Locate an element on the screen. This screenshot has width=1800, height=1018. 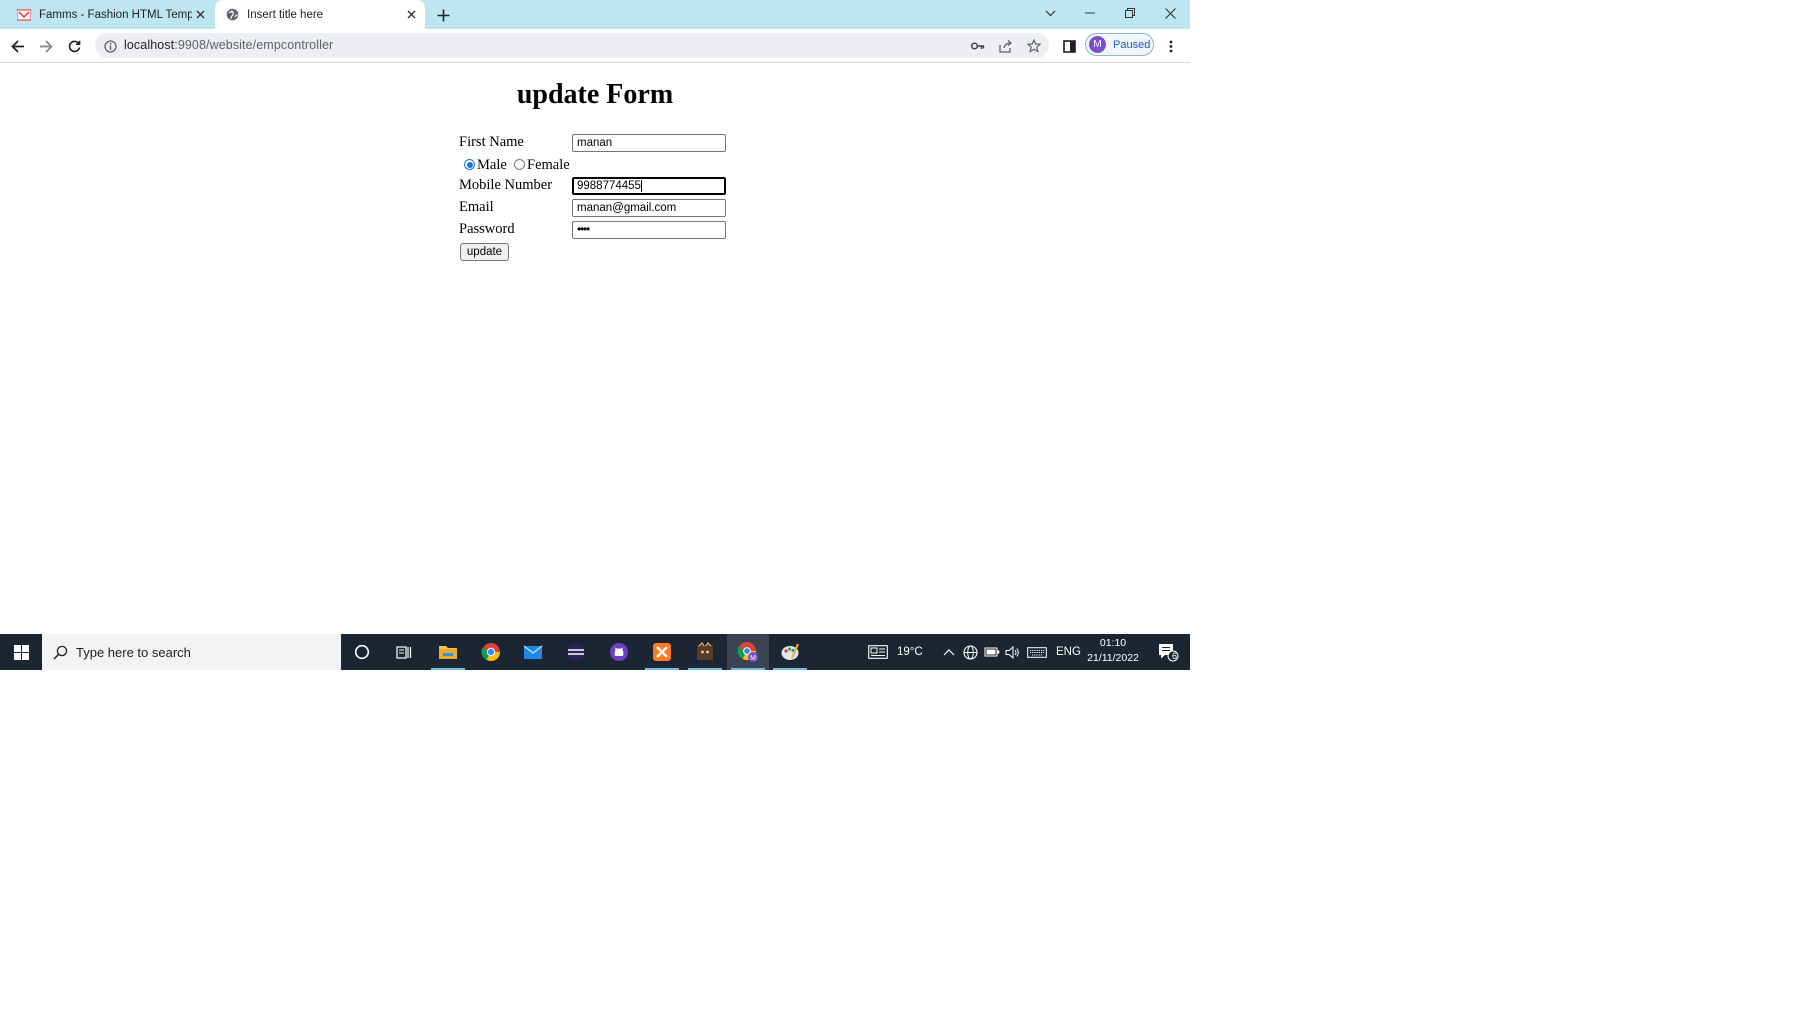
restore-icon is located at coordinates (1130, 13).